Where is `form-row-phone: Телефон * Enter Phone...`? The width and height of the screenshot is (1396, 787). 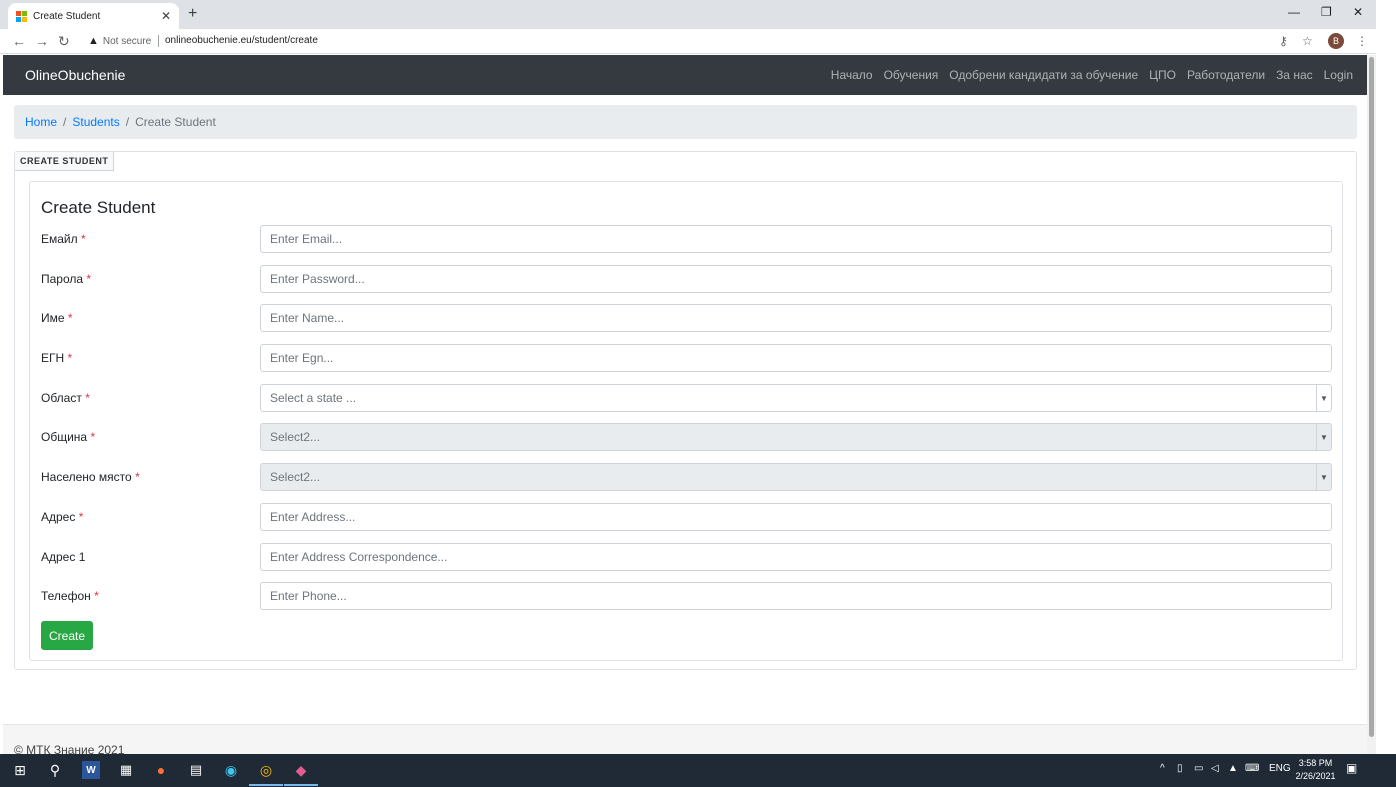
form-row-phone: Телефон * Enter Phone... is located at coordinates (687, 596).